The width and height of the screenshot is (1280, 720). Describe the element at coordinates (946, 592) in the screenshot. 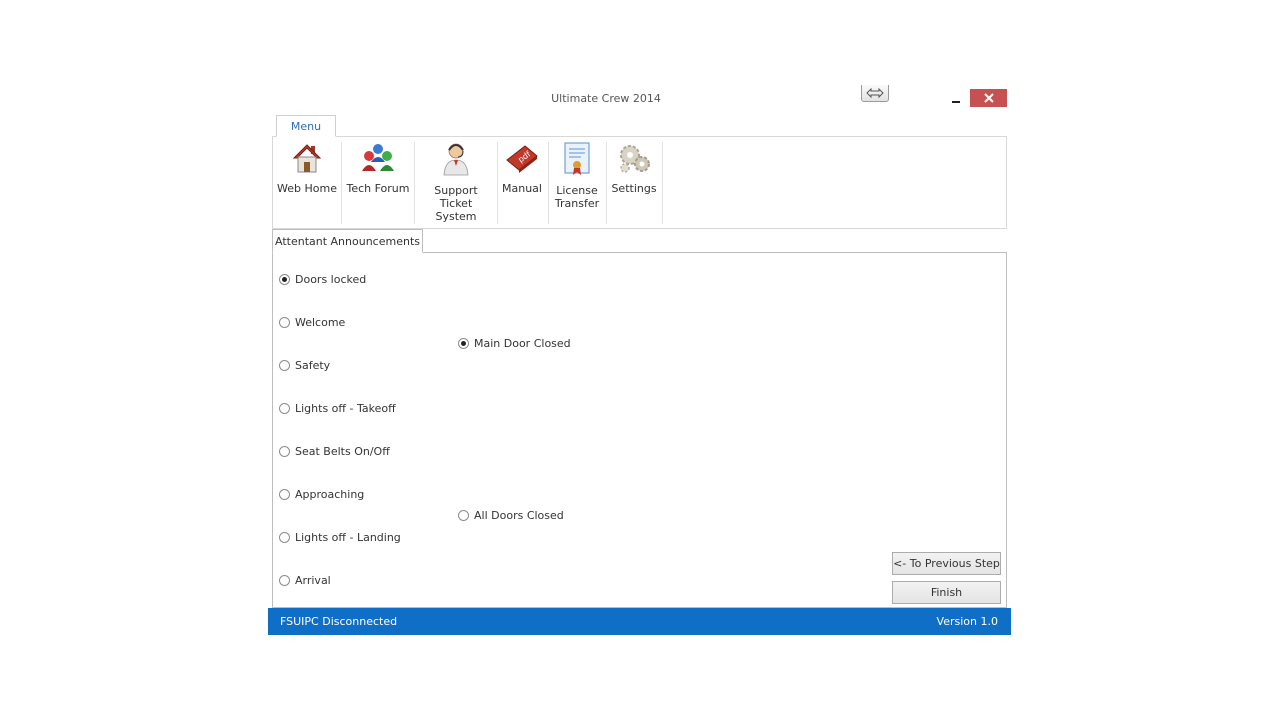

I see `finish-button: Finish` at that location.